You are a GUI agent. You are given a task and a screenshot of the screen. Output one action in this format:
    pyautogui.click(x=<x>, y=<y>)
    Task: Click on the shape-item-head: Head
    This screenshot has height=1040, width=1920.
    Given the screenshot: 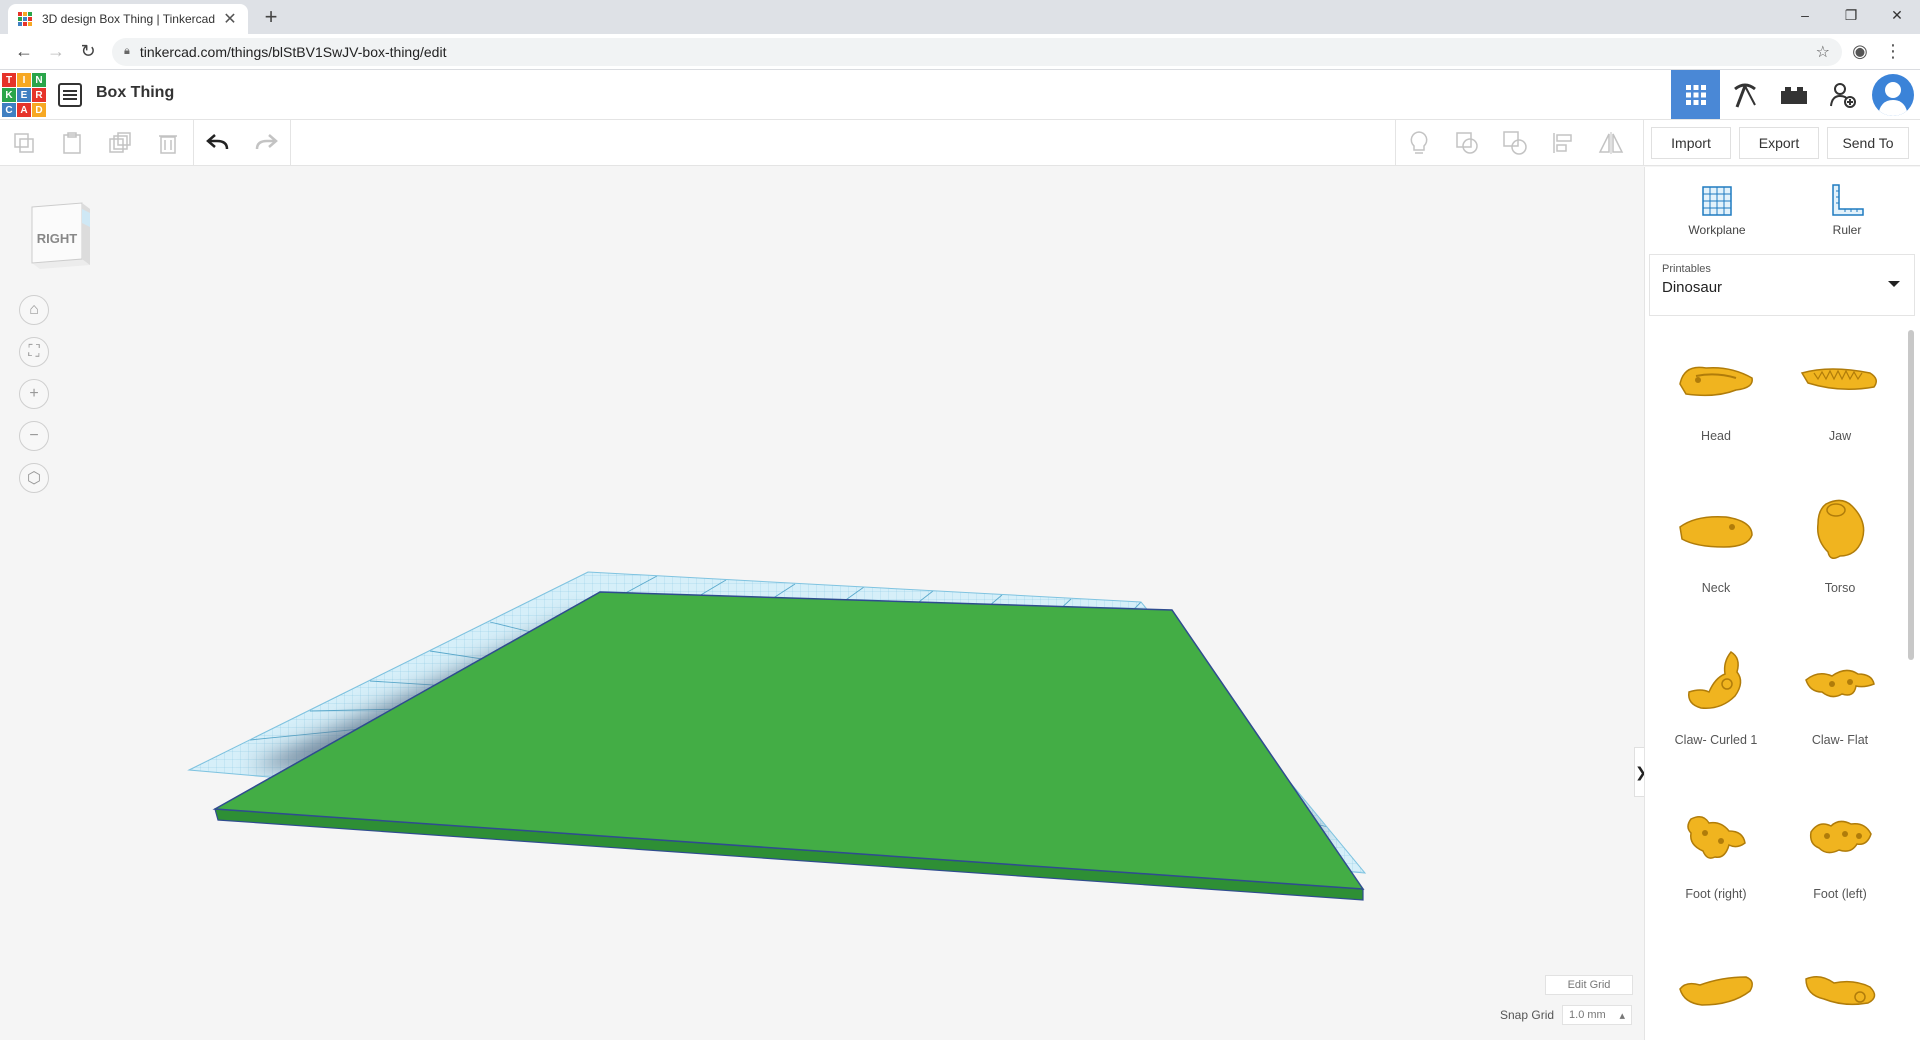 What is the action you would take?
    pyautogui.click(x=1716, y=404)
    